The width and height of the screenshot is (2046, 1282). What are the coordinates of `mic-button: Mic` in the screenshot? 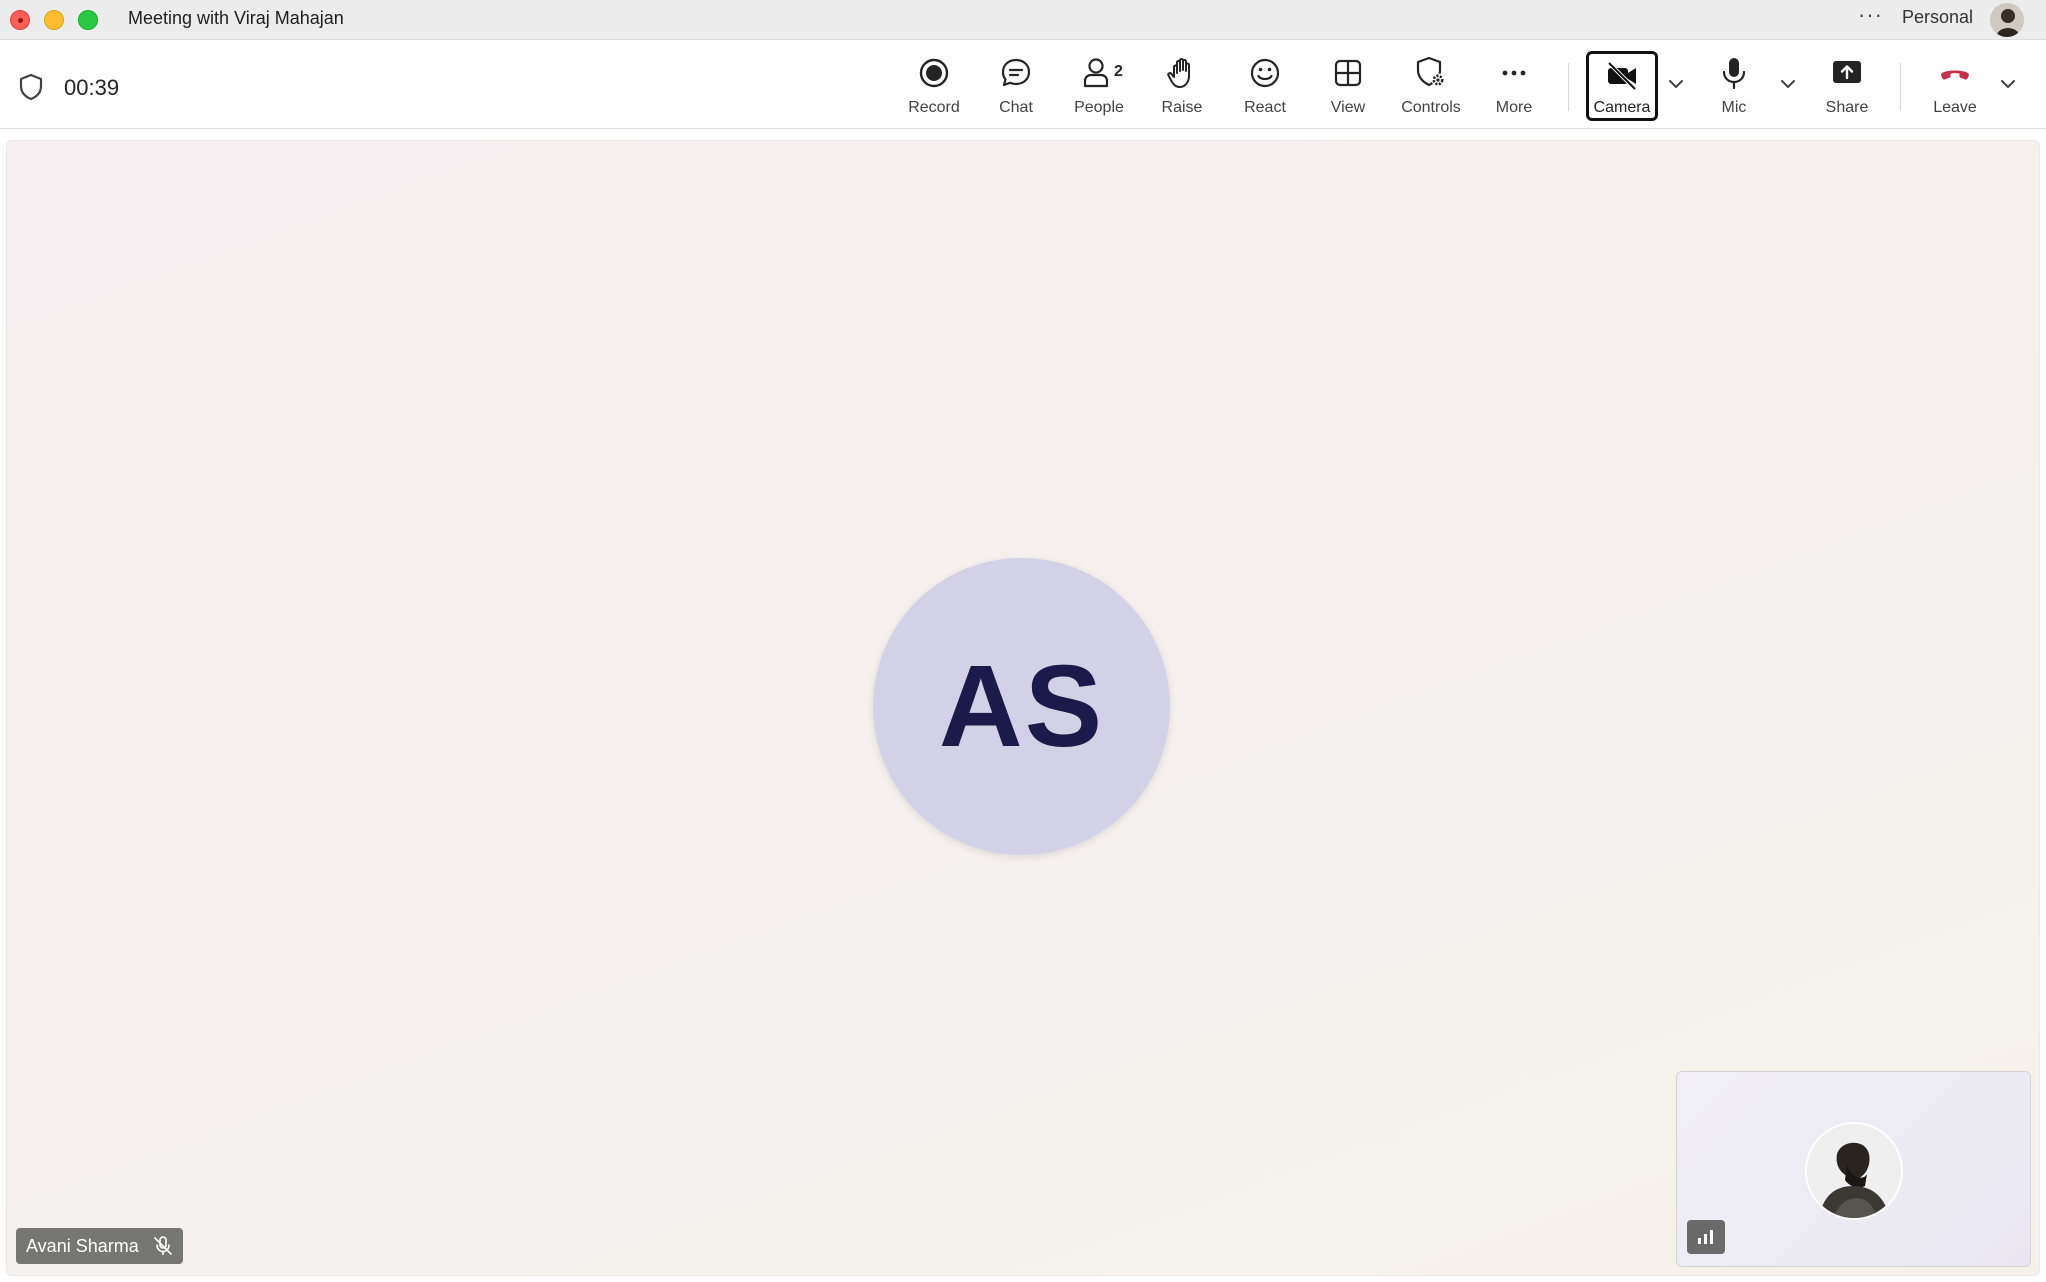 It's located at (1734, 85).